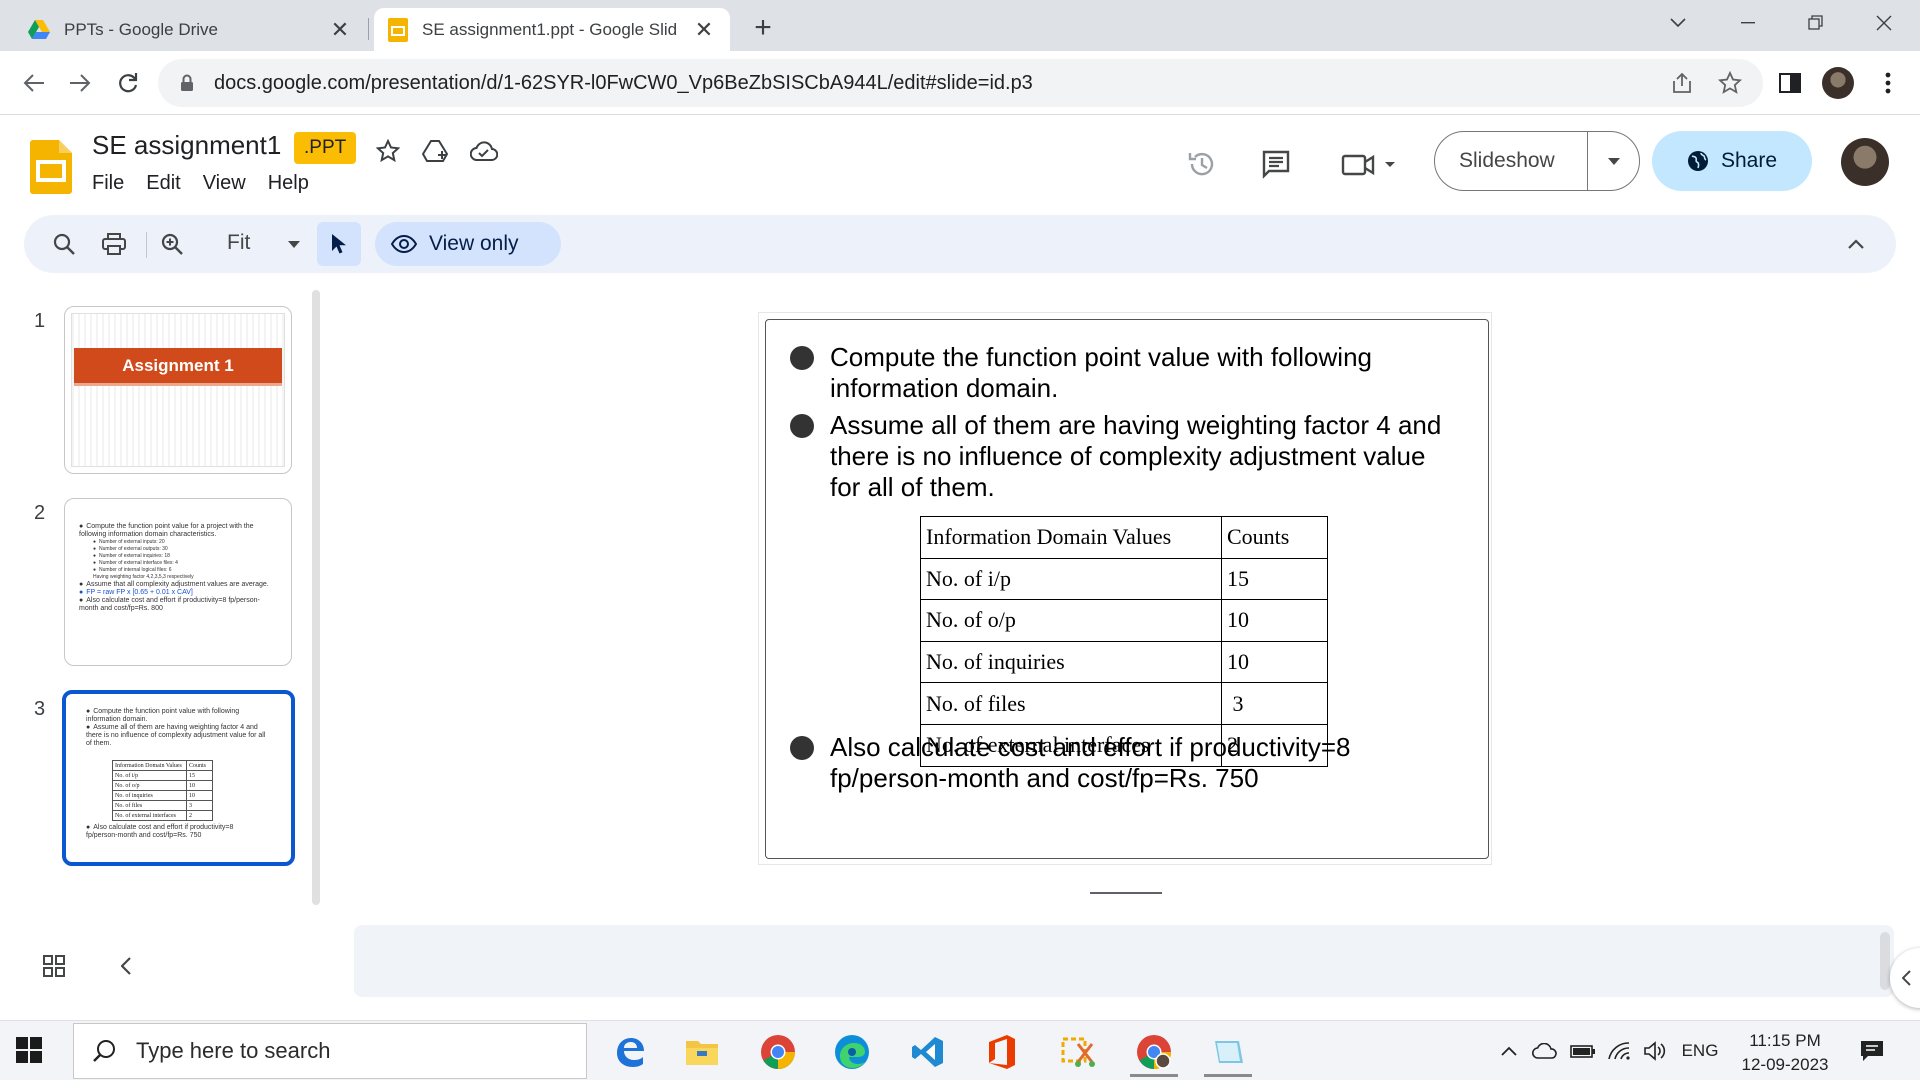  I want to click on view-only-mode-button: View only, so click(468, 244).